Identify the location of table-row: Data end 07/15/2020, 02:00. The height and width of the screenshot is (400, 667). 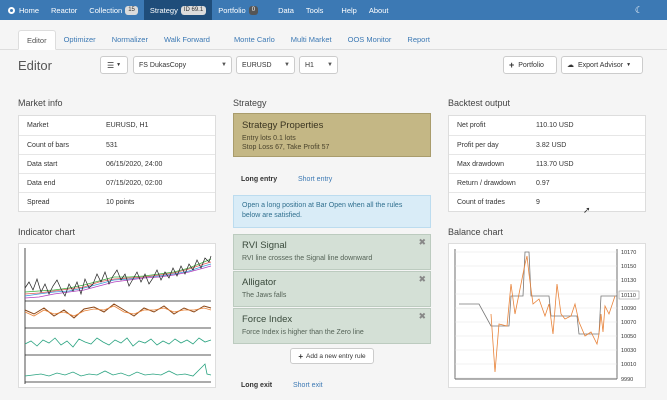
(117, 182).